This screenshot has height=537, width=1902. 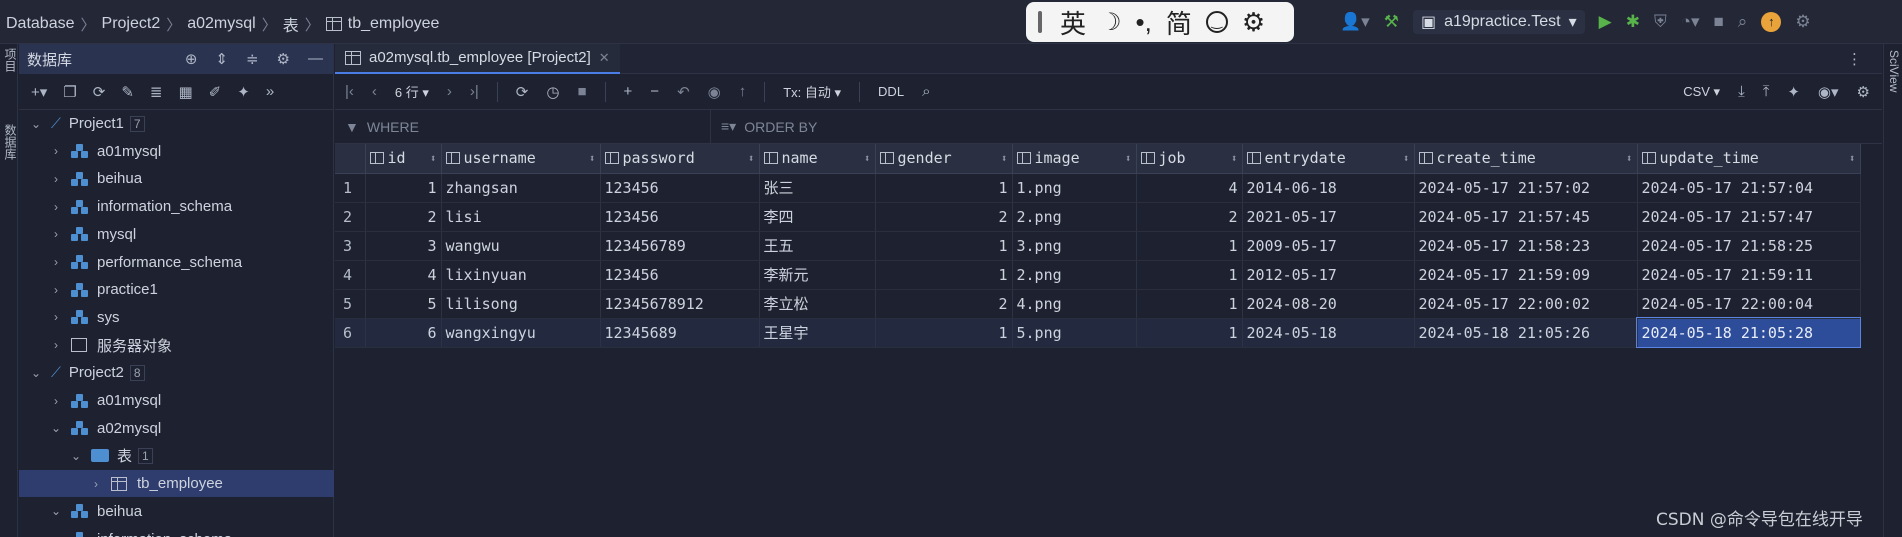 I want to click on column-header-image: image ⬍, so click(x=1074, y=159).